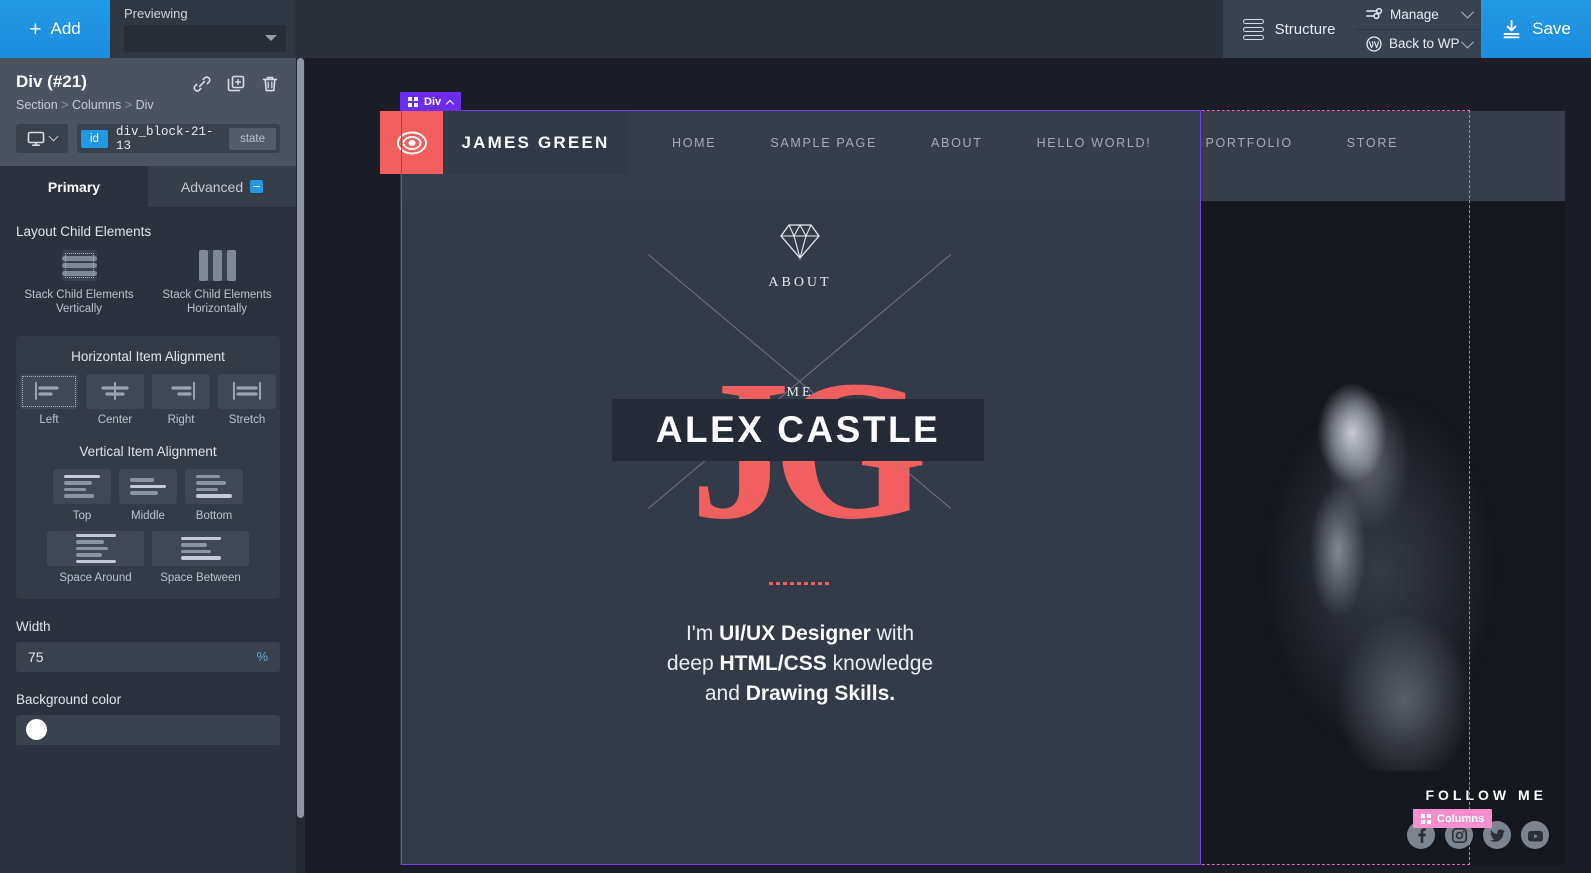  I want to click on valign-bottom: Bottom, so click(214, 495).